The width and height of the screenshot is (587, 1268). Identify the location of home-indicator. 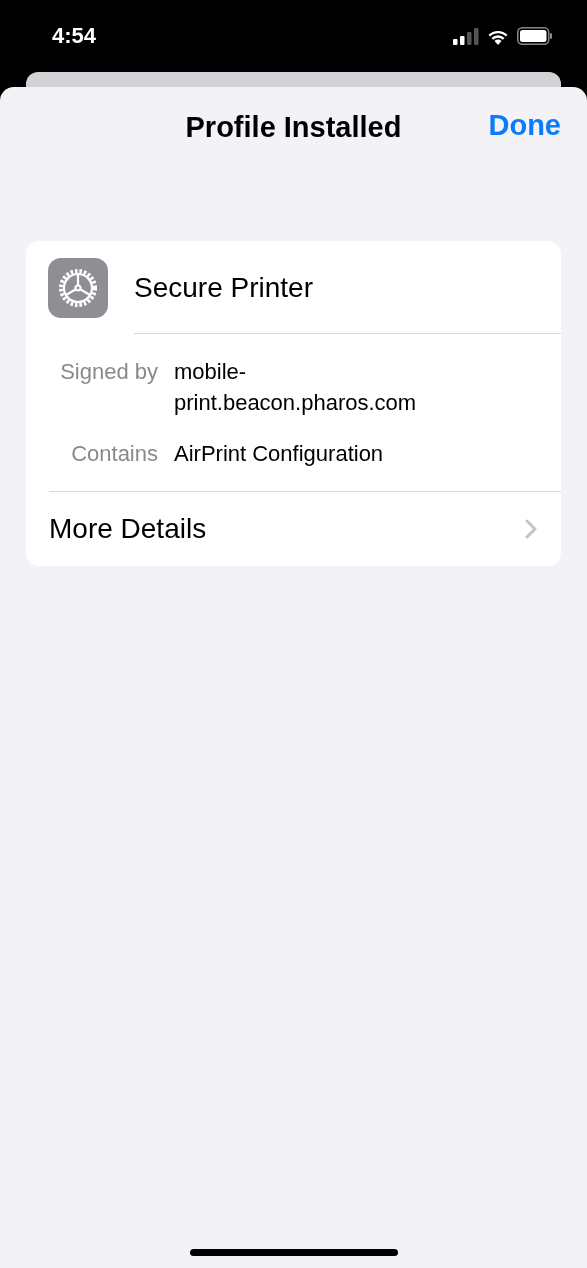
(293, 1252).